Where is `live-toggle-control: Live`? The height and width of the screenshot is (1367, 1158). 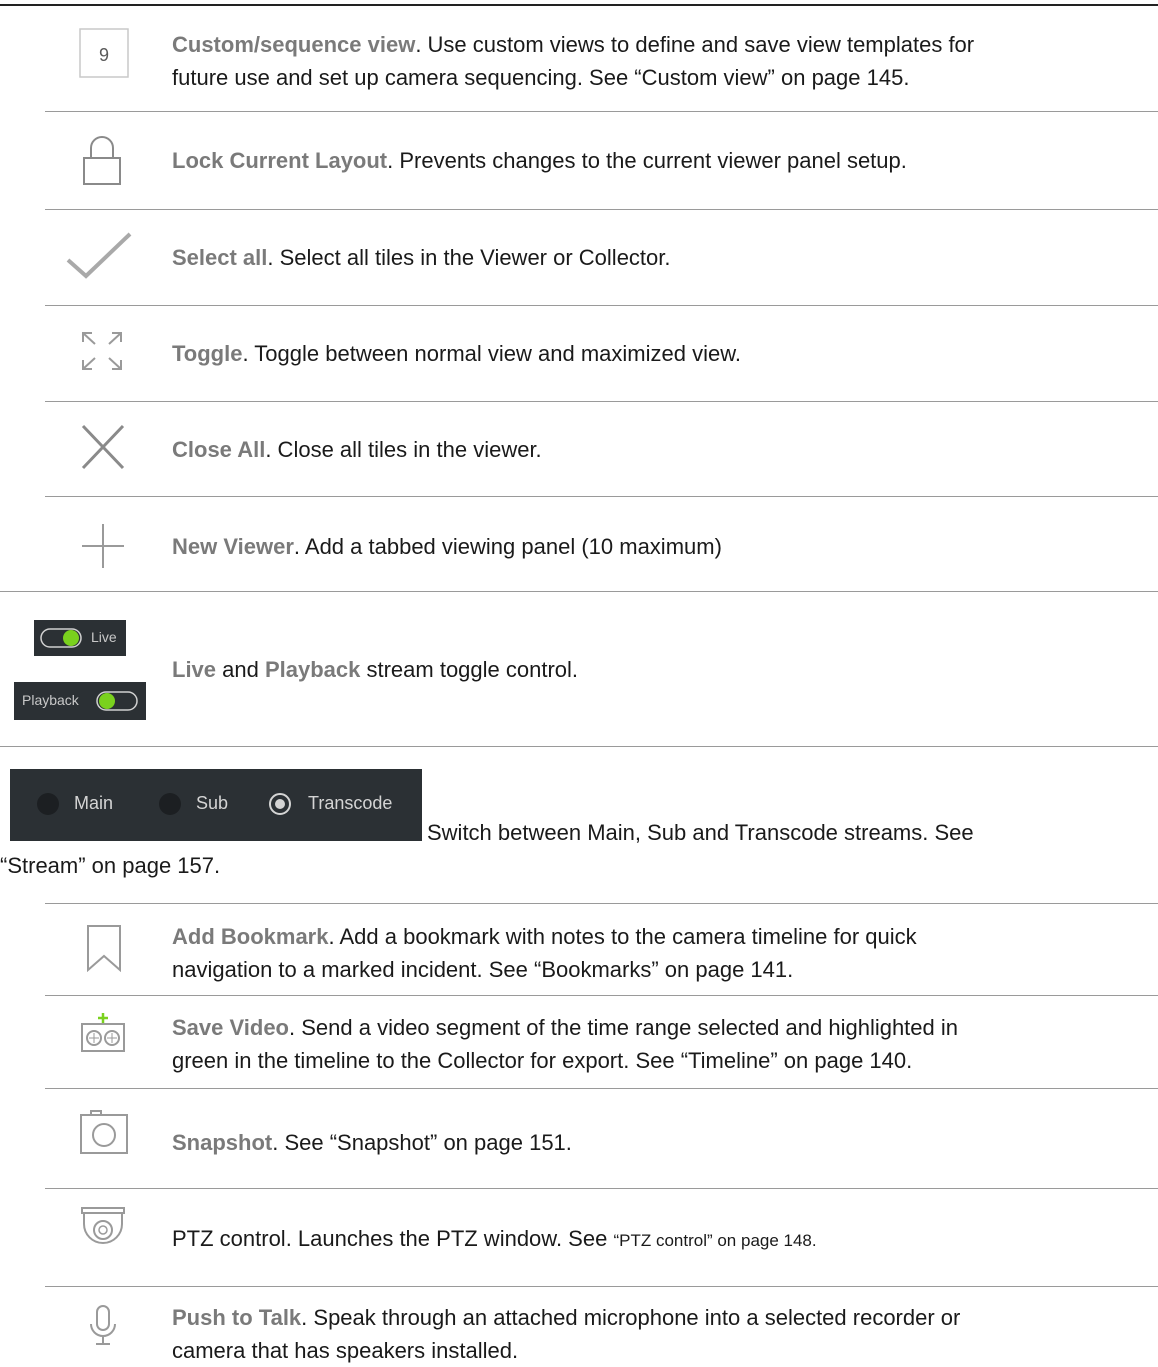
live-toggle-control: Live is located at coordinates (80, 638).